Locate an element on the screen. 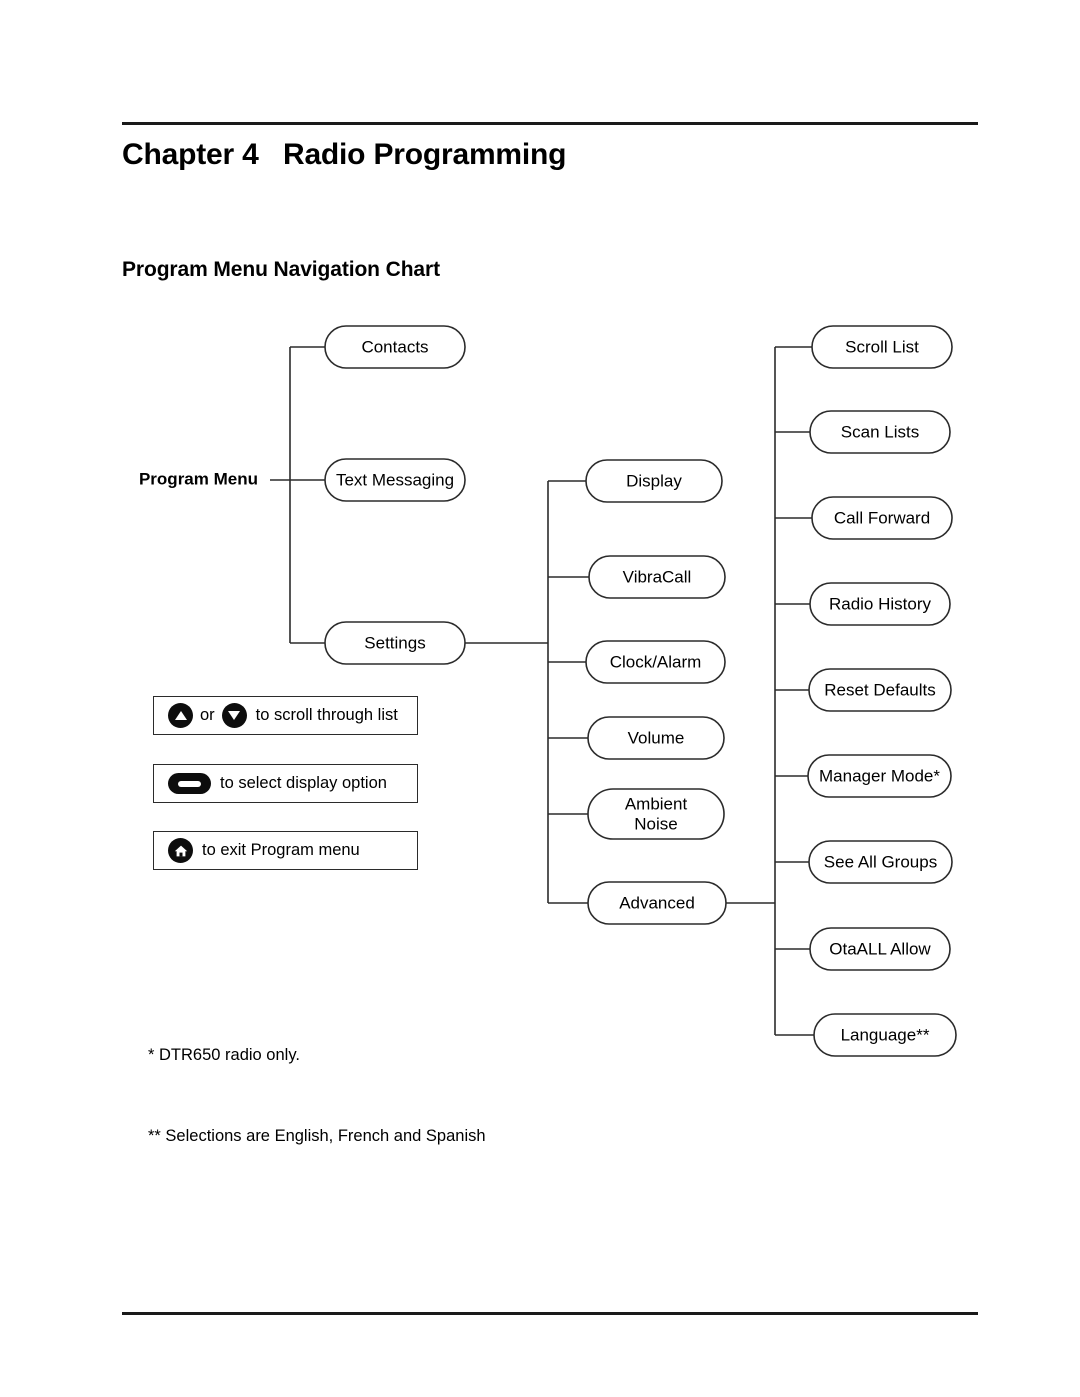  level3-node-7: OtaALL Allow is located at coordinates (880, 949).